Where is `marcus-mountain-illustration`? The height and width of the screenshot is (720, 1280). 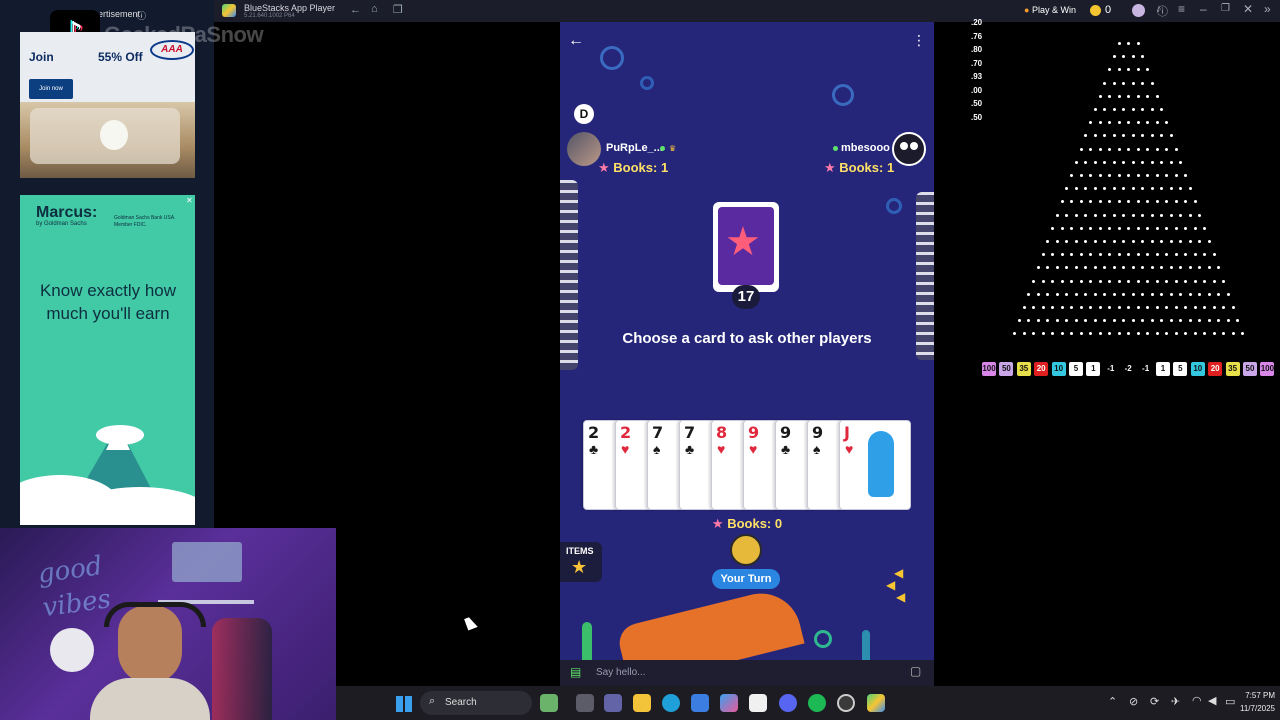 marcus-mountain-illustration is located at coordinates (107, 475).